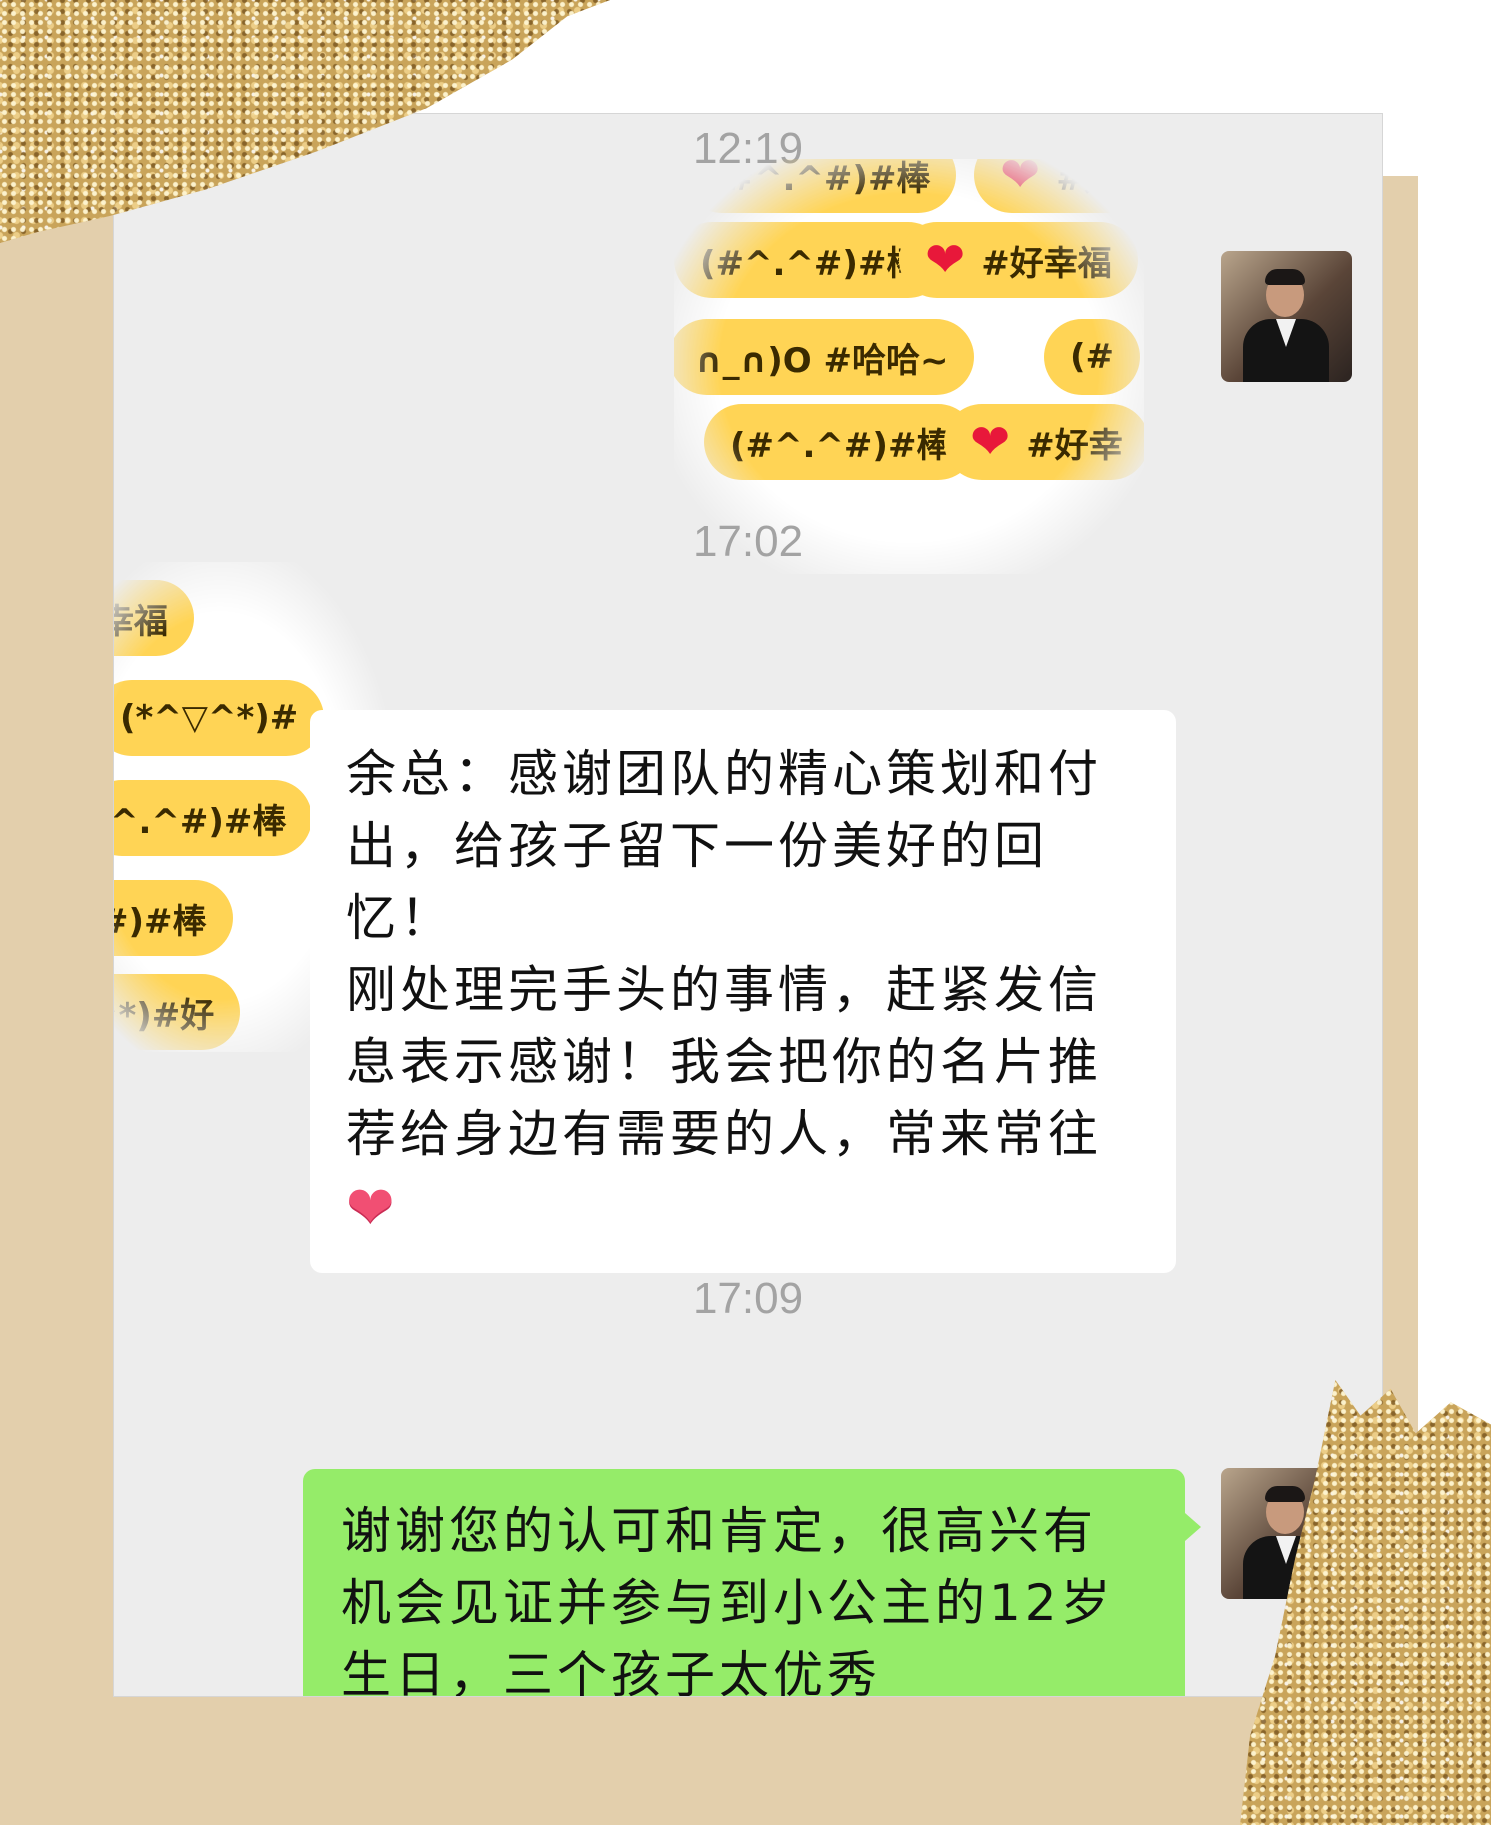 The image size is (1491, 1825). Describe the element at coordinates (372, 1207) in the screenshot. I see `heart-emoji-icon: ❤` at that location.